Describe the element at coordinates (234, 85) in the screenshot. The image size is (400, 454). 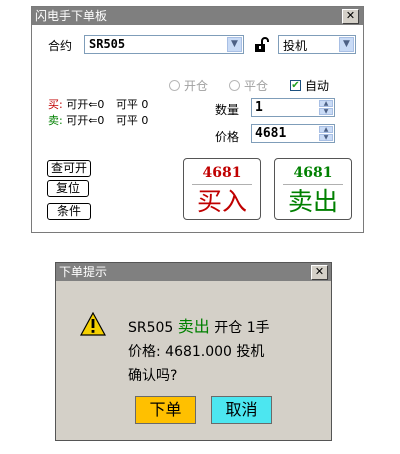
I see `close-position-radio` at that location.